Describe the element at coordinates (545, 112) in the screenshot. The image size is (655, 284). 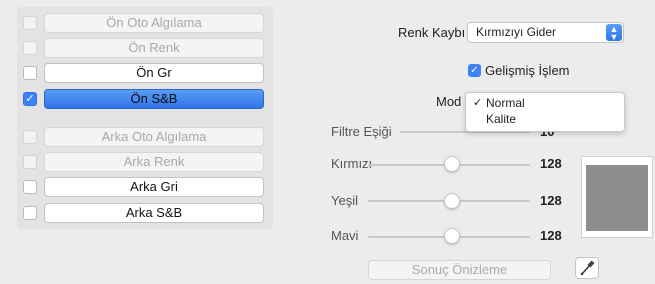
I see `mod-dropdown-menu: ✓ Normal Kalite` at that location.